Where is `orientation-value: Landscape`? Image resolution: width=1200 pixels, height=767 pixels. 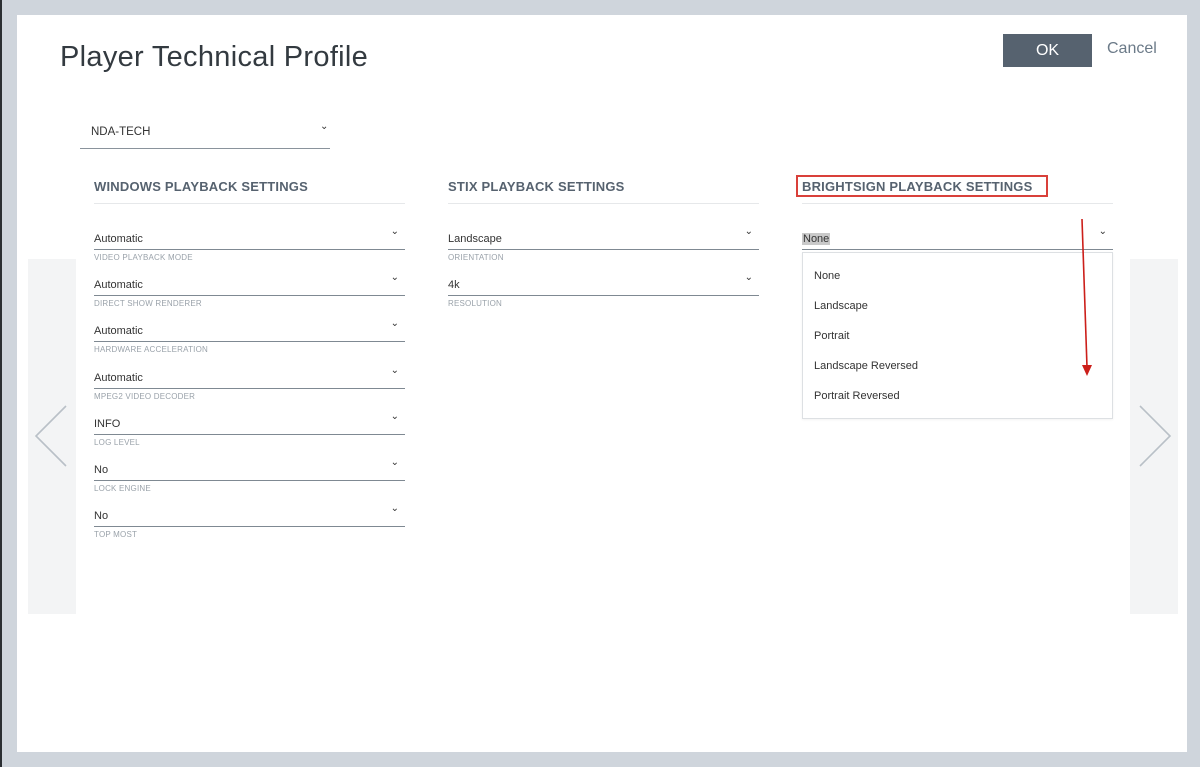
orientation-value: Landscape is located at coordinates (475, 239).